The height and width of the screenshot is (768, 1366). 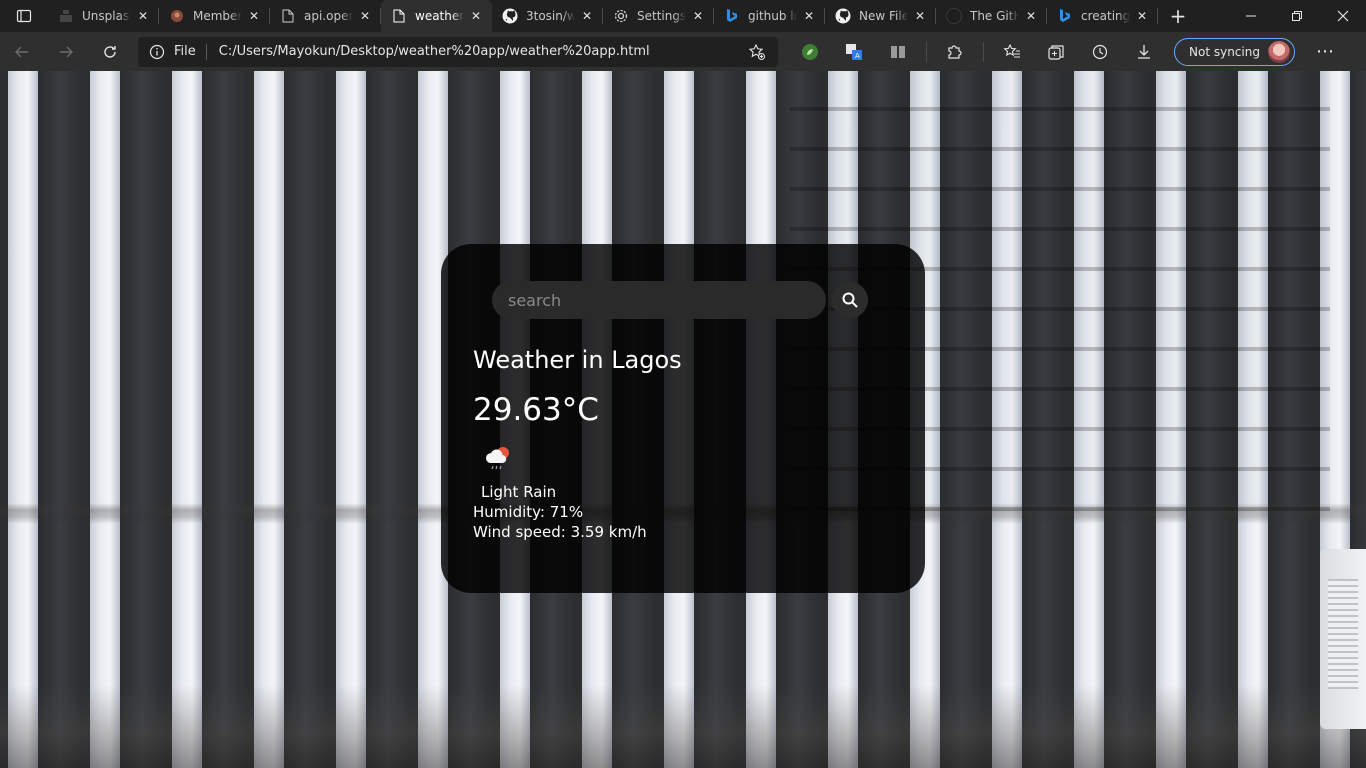 What do you see at coordinates (1278, 51) in the screenshot?
I see `avatar` at bounding box center [1278, 51].